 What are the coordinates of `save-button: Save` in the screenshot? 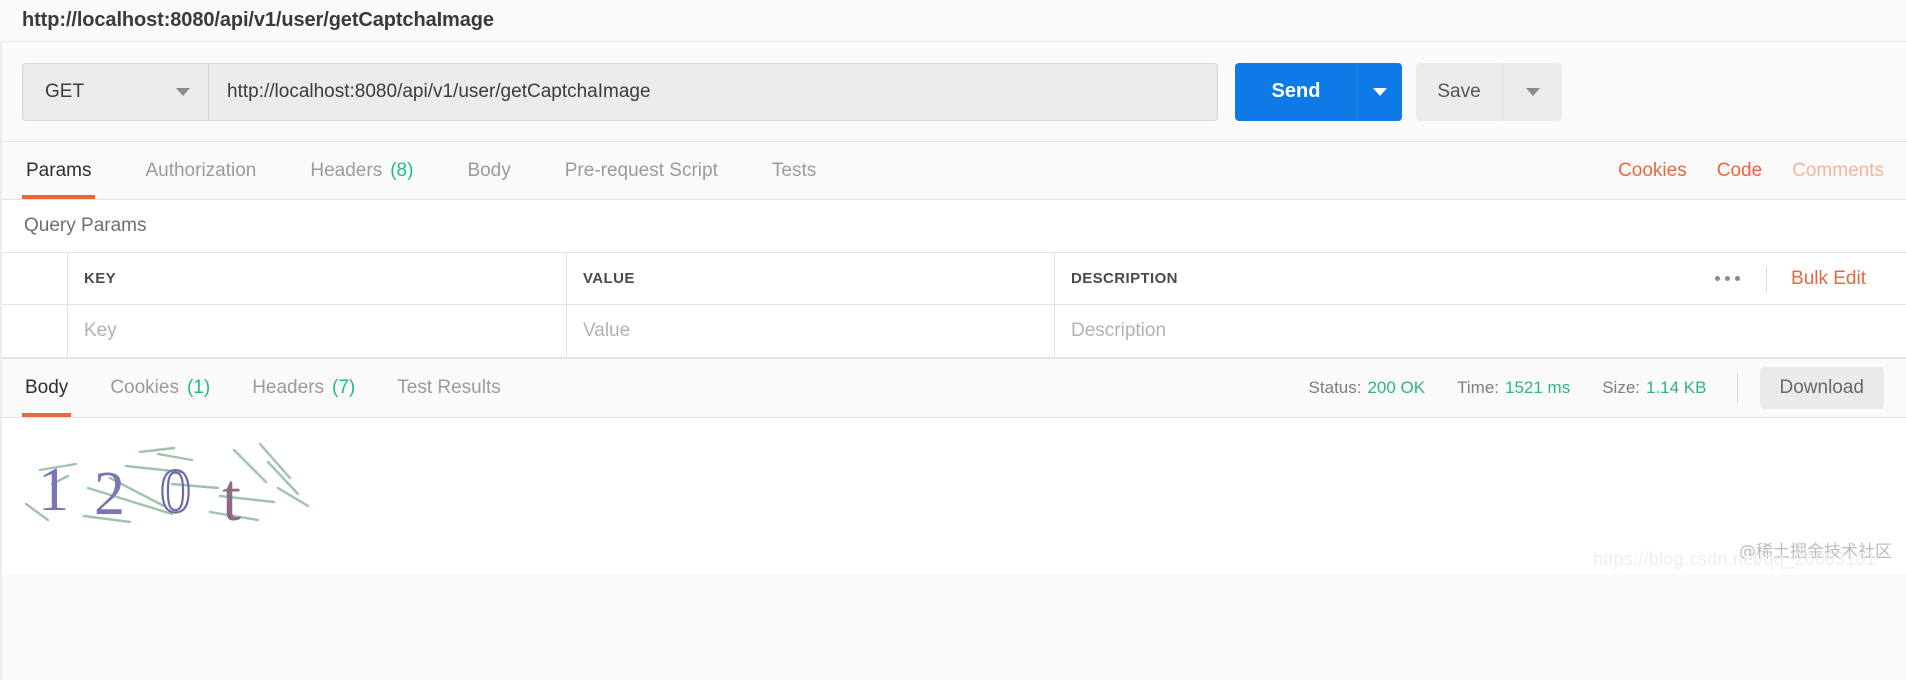 It's located at (1459, 92).